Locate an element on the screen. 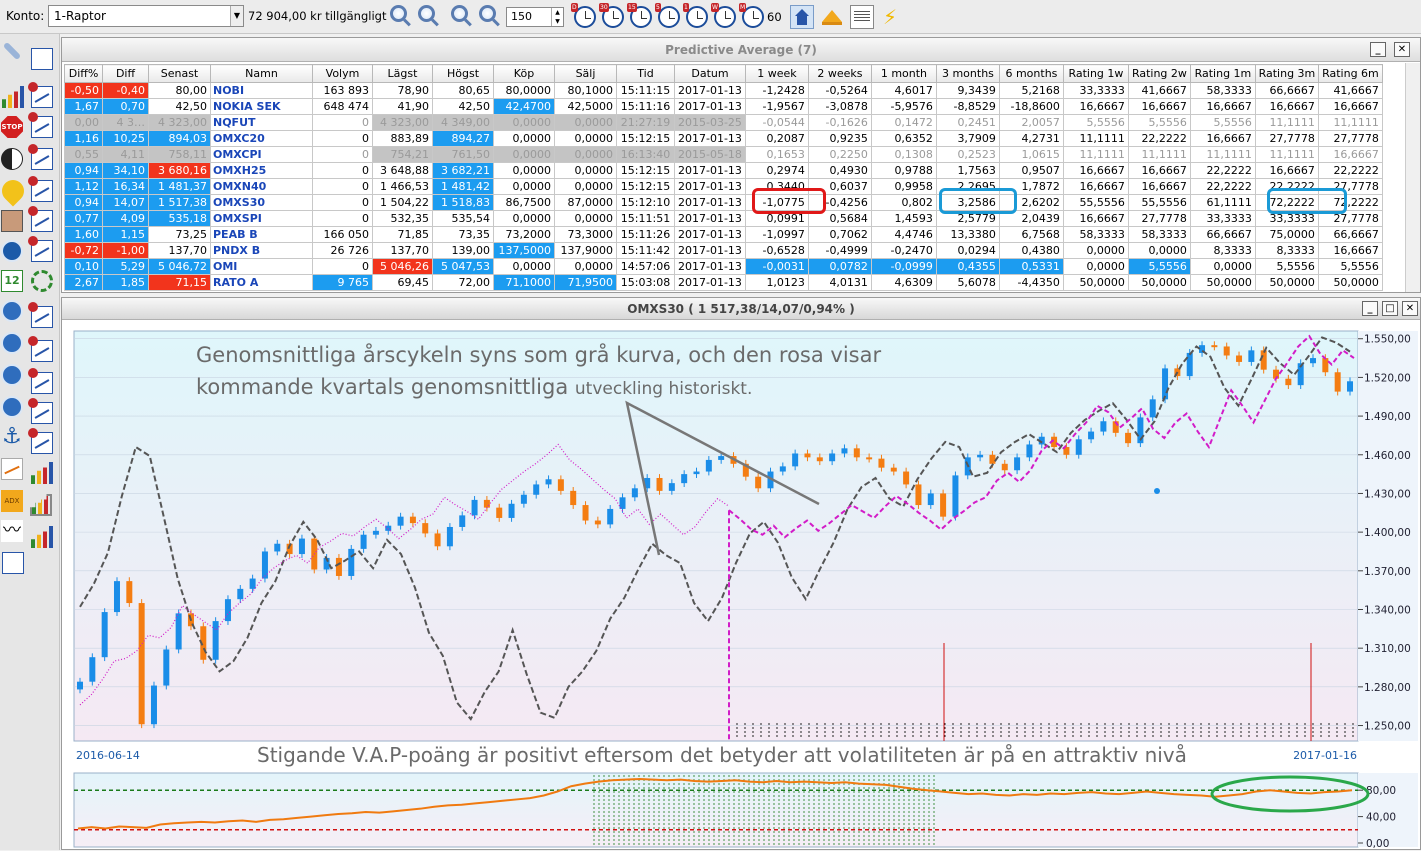 The width and height of the screenshot is (1421, 851). column-header-datum: Datum is located at coordinates (710, 73).